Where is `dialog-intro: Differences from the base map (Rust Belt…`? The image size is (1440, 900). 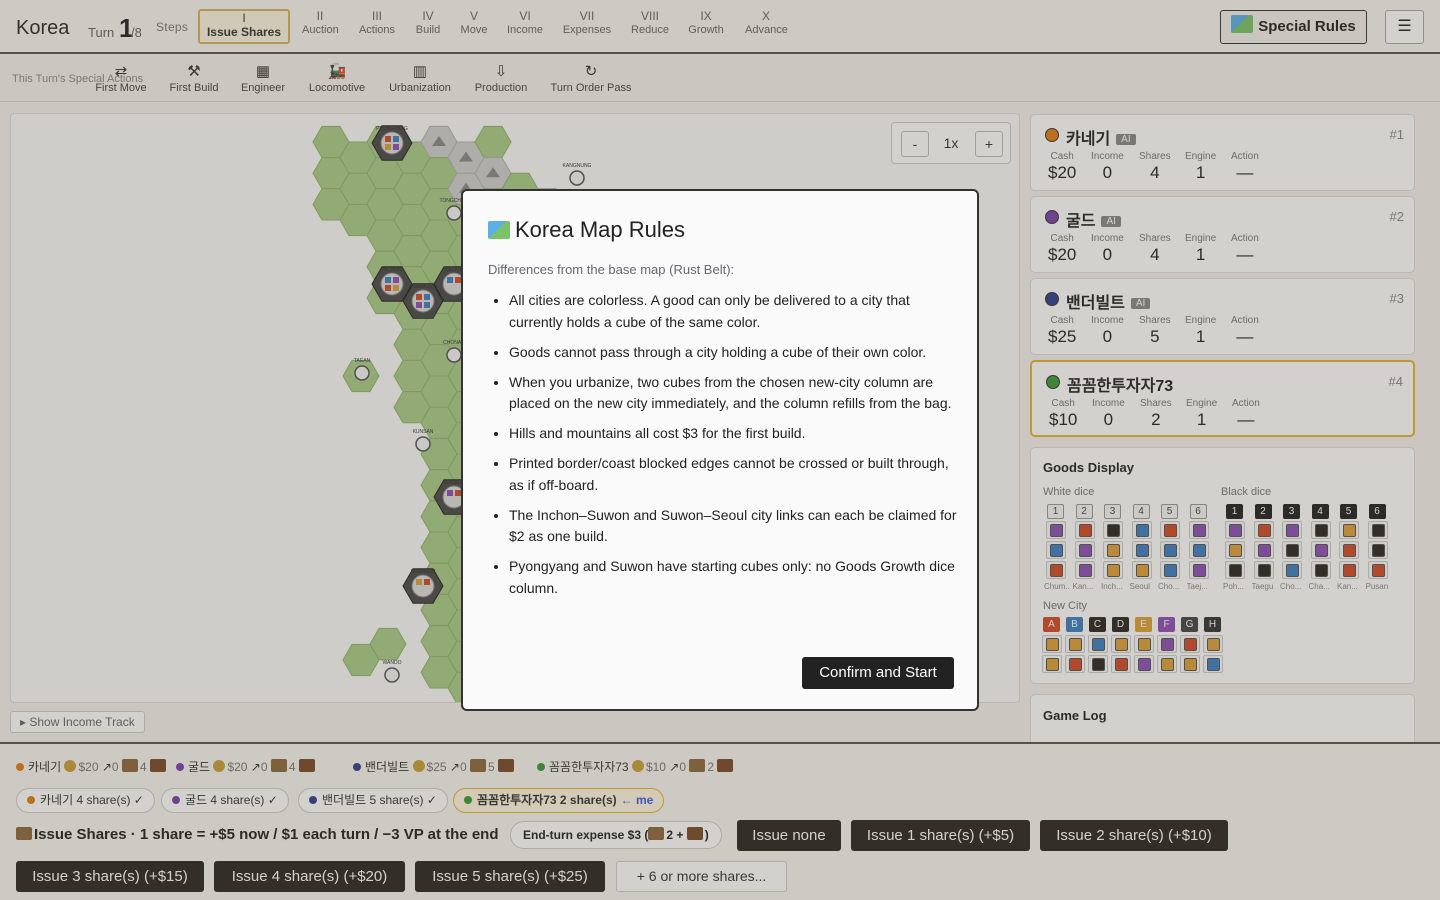
dialog-intro: Differences from the base map (Rust Belt… is located at coordinates (611, 269).